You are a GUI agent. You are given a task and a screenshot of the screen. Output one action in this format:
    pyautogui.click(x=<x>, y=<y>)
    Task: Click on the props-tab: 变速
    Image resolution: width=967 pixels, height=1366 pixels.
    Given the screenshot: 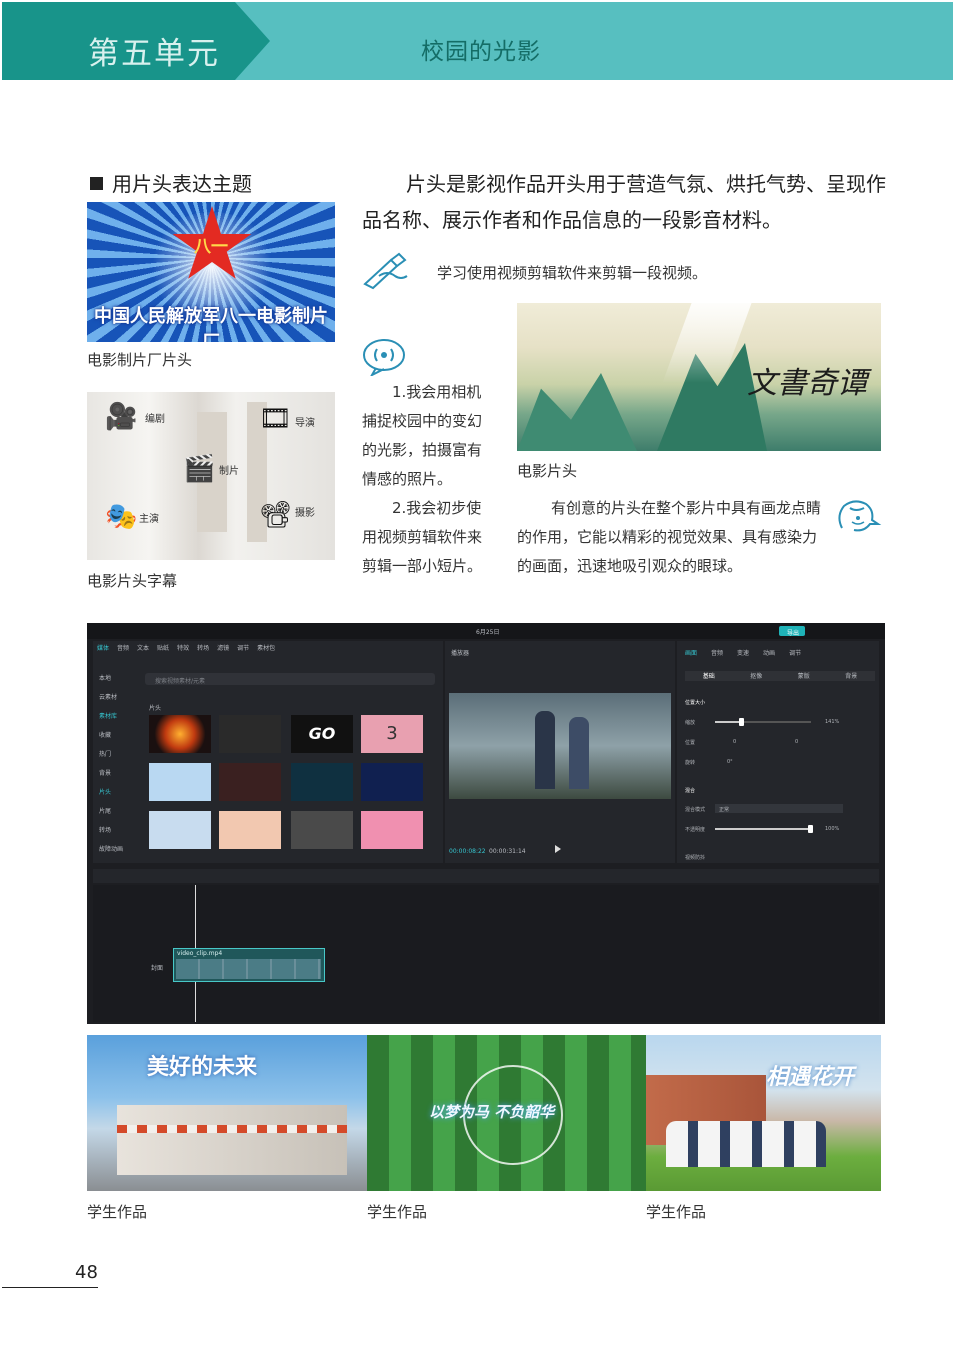 What is the action you would take?
    pyautogui.click(x=743, y=652)
    